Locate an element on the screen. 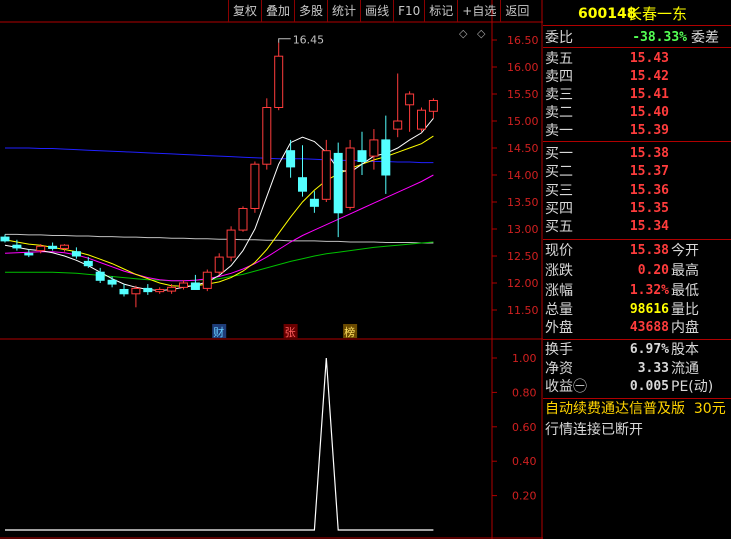  price-tick-label: 13.50 is located at coordinates (523, 202).